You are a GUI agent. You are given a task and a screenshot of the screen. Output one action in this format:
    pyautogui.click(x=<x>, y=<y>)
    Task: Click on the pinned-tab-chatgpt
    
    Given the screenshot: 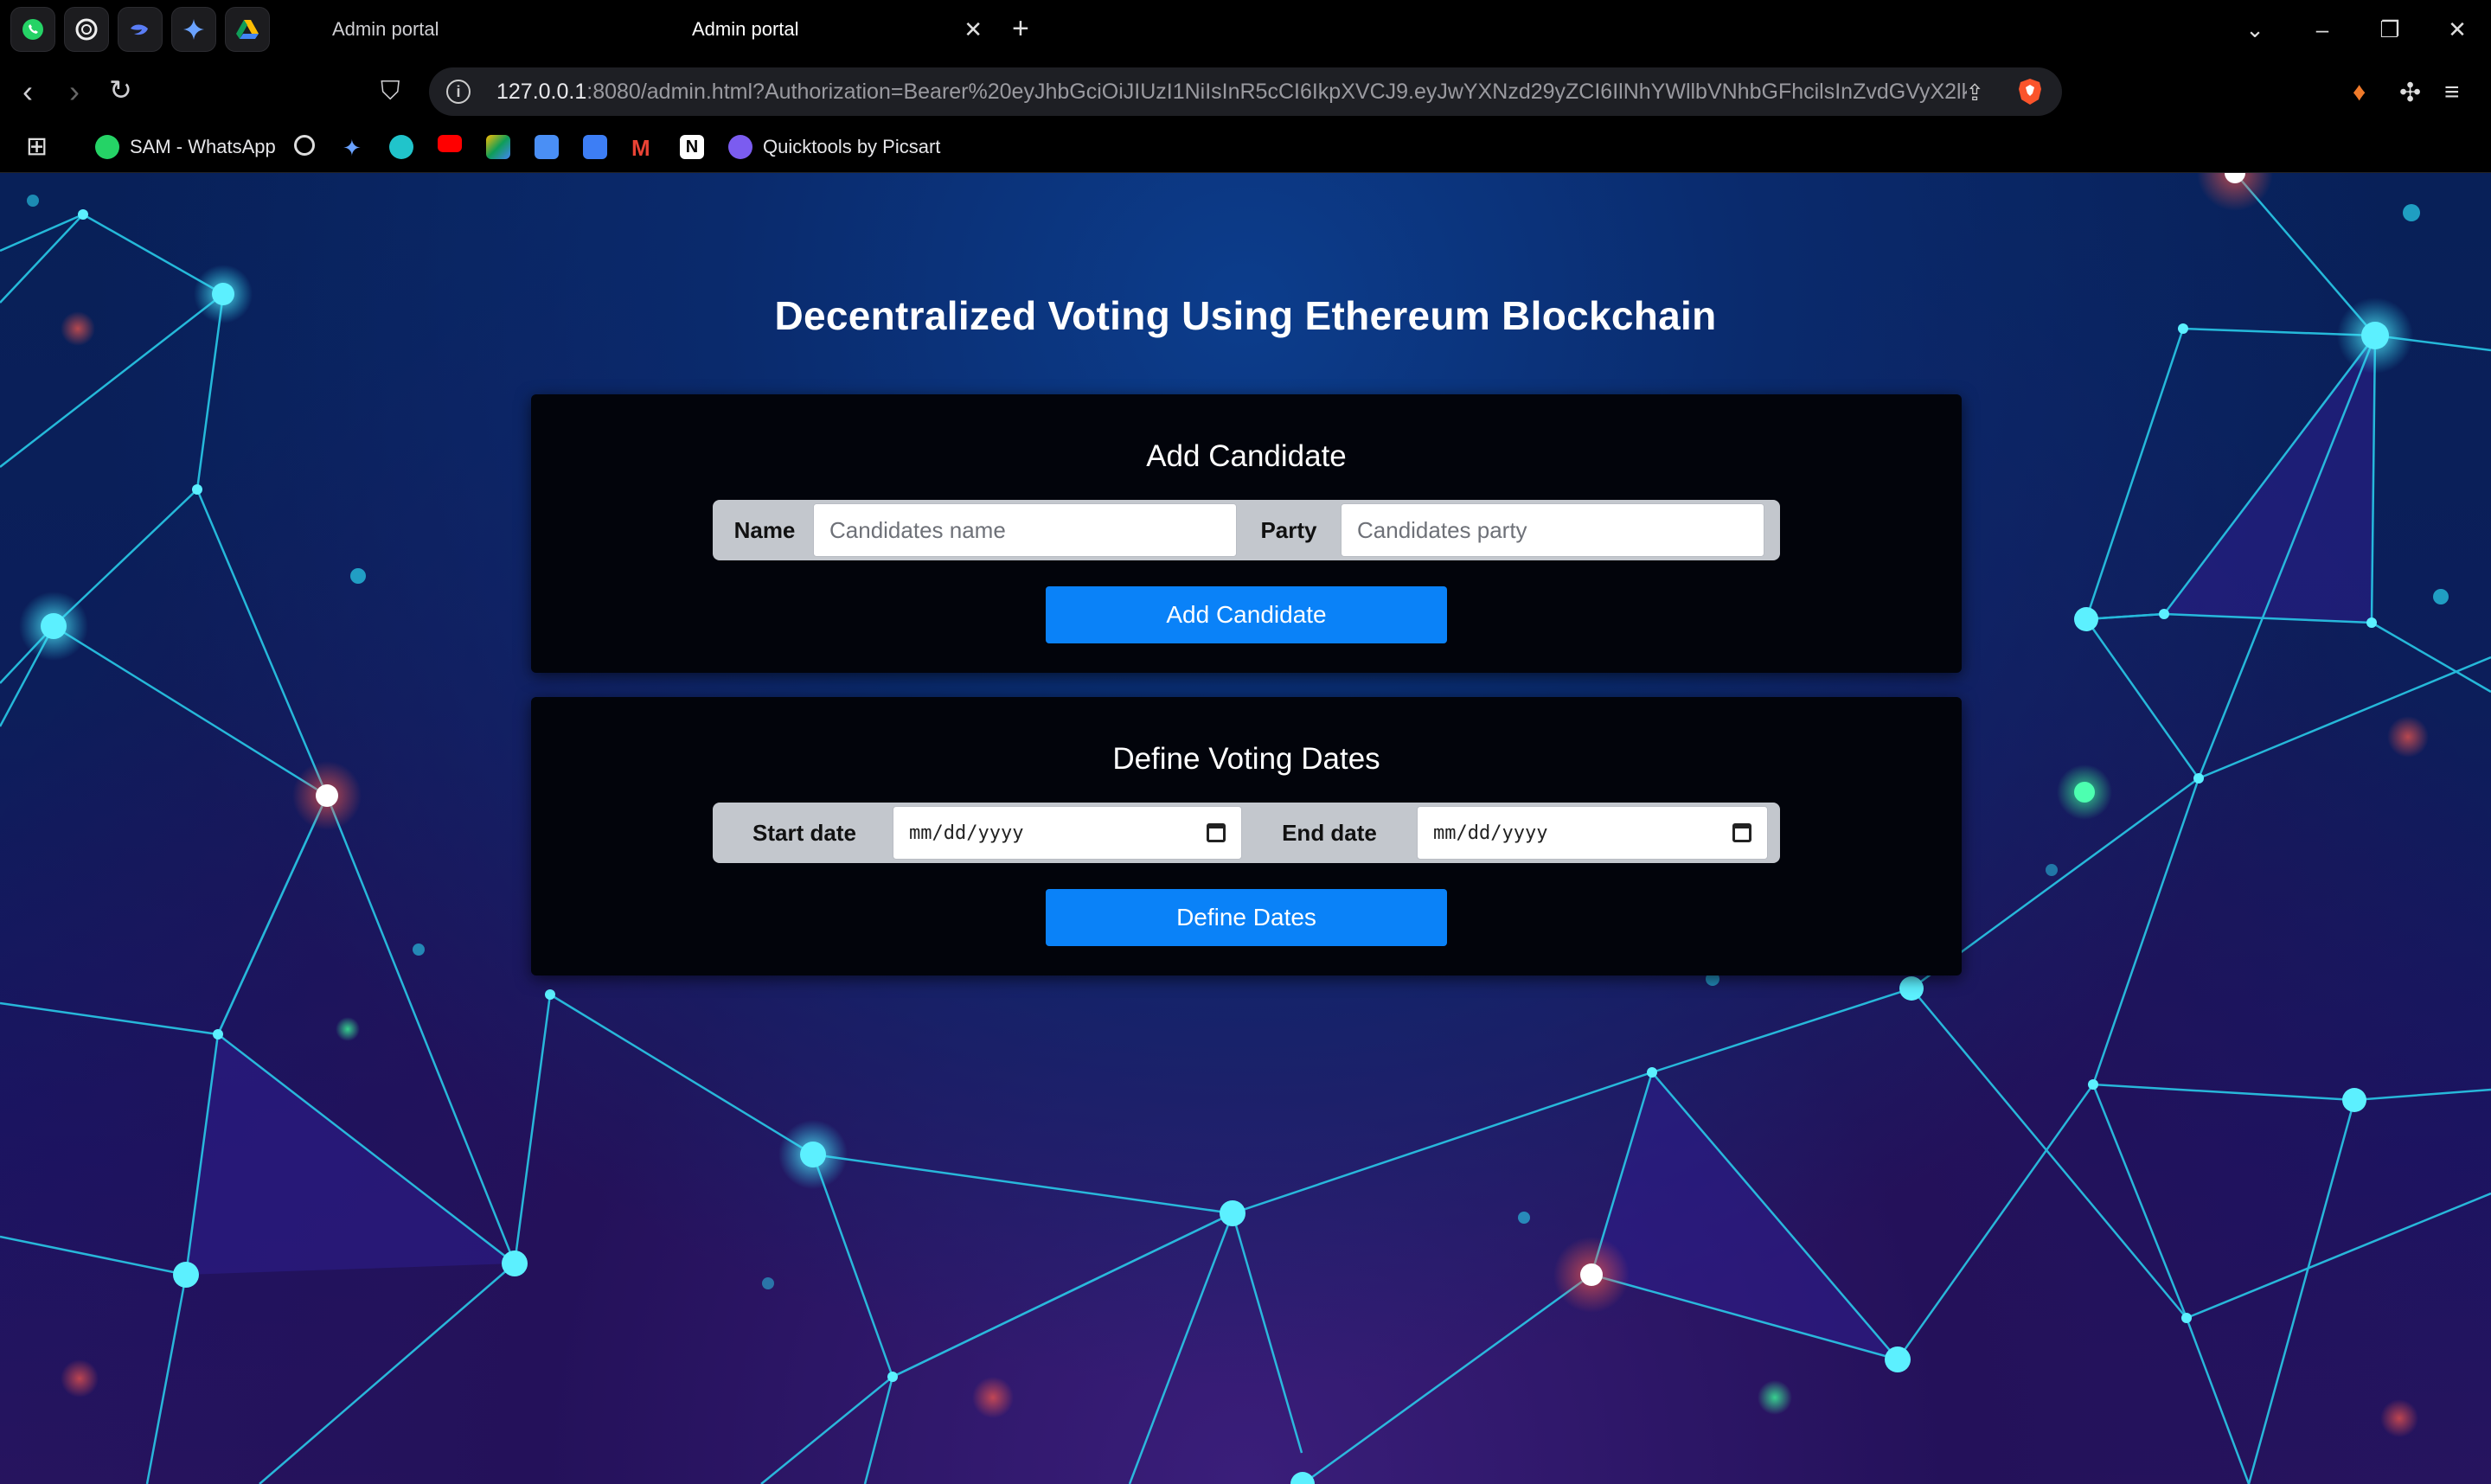 What is the action you would take?
    pyautogui.click(x=87, y=29)
    